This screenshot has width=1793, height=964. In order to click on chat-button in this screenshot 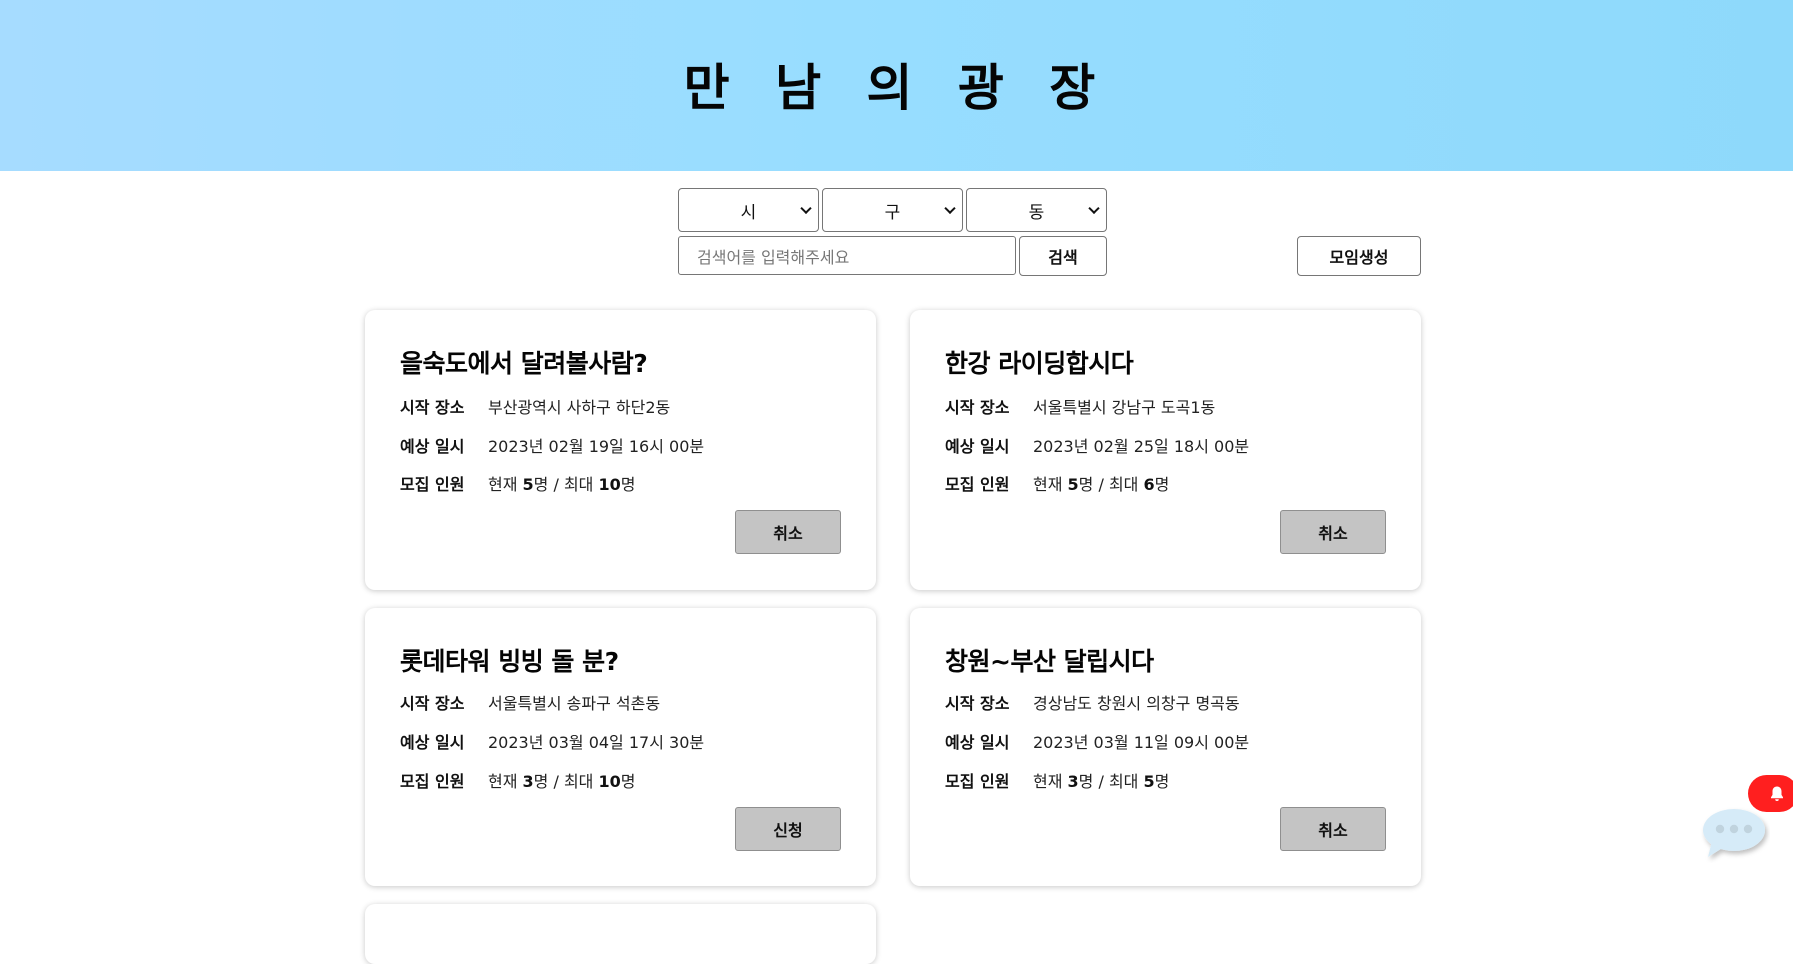, I will do `click(1735, 833)`.